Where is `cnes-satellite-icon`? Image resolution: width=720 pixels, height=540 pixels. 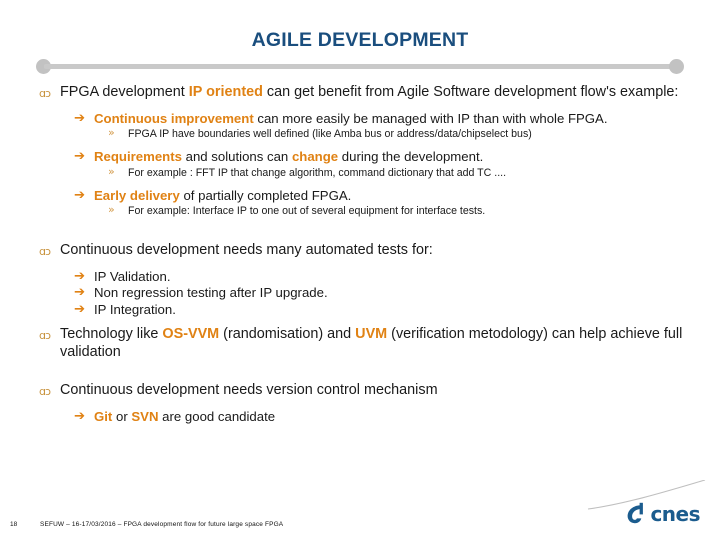
cnes-satellite-icon is located at coordinates (636, 513).